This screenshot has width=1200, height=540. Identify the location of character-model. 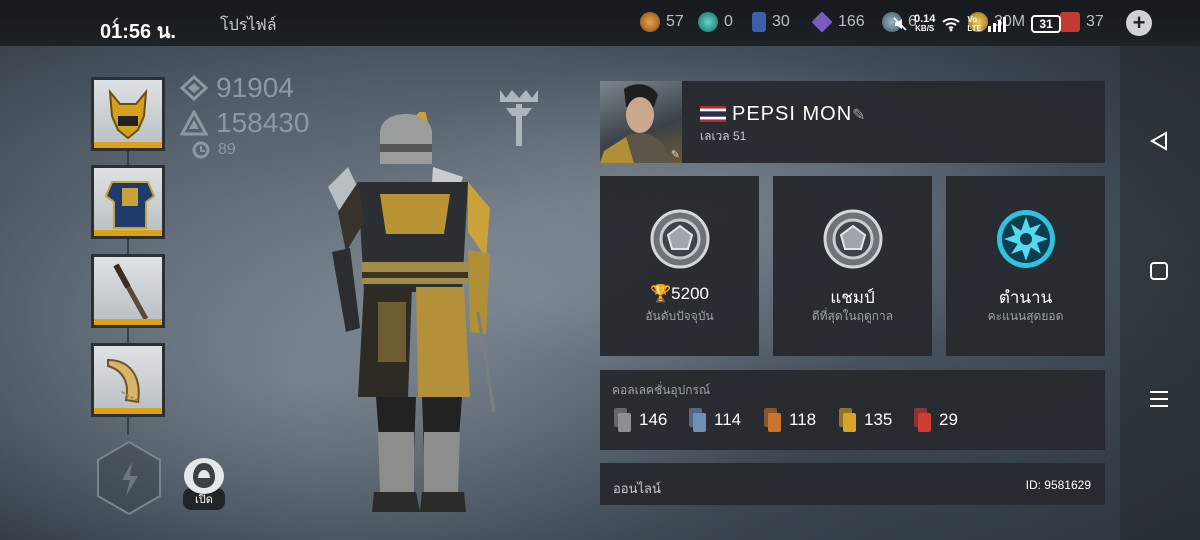
(413, 317).